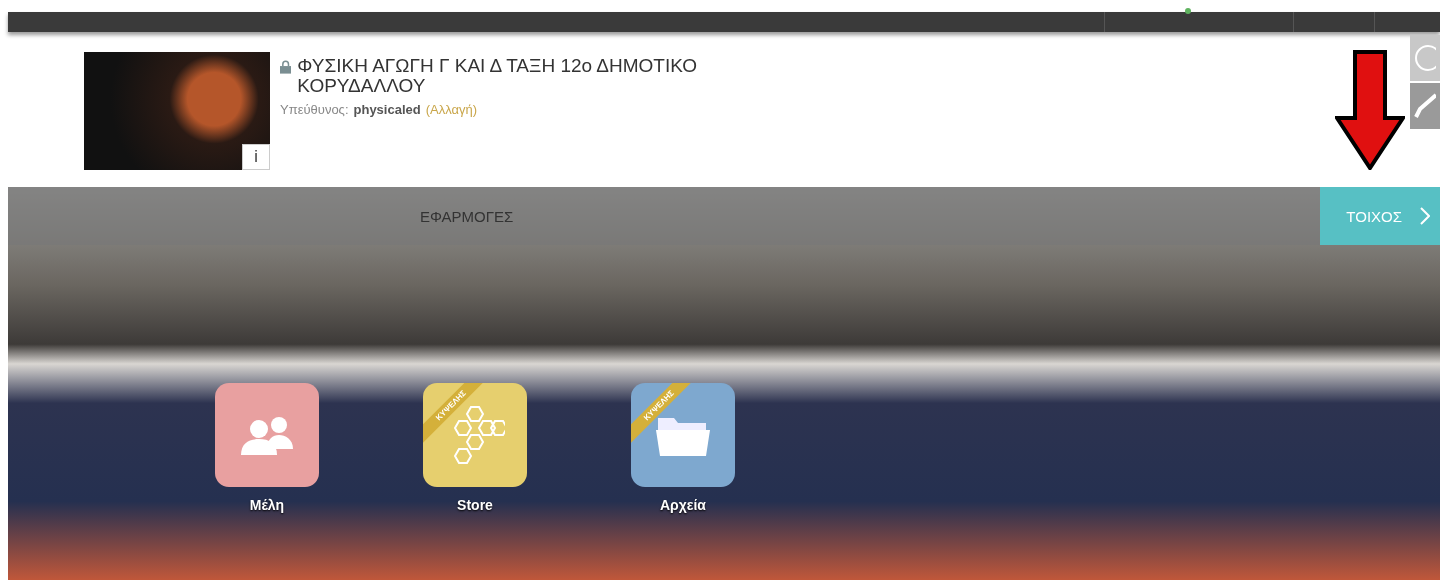  Describe the element at coordinates (1425, 106) in the screenshot. I see `edit-button` at that location.